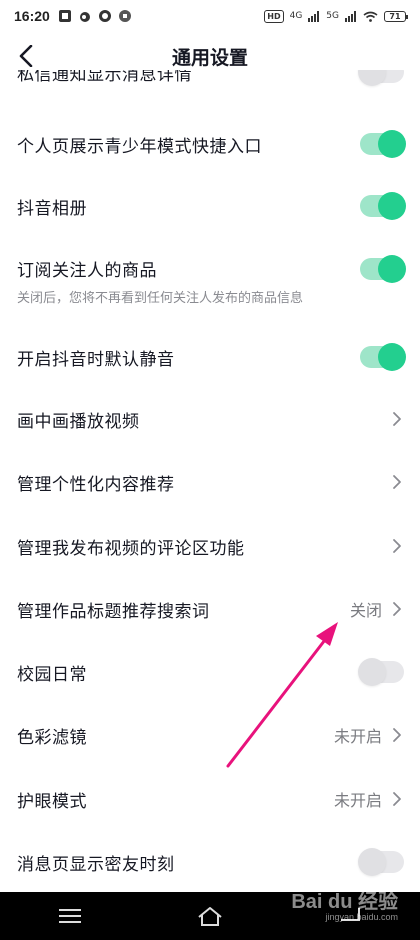  Describe the element at coordinates (96, 484) in the screenshot. I see `setting-label: 管理个性化内容推荐` at that location.